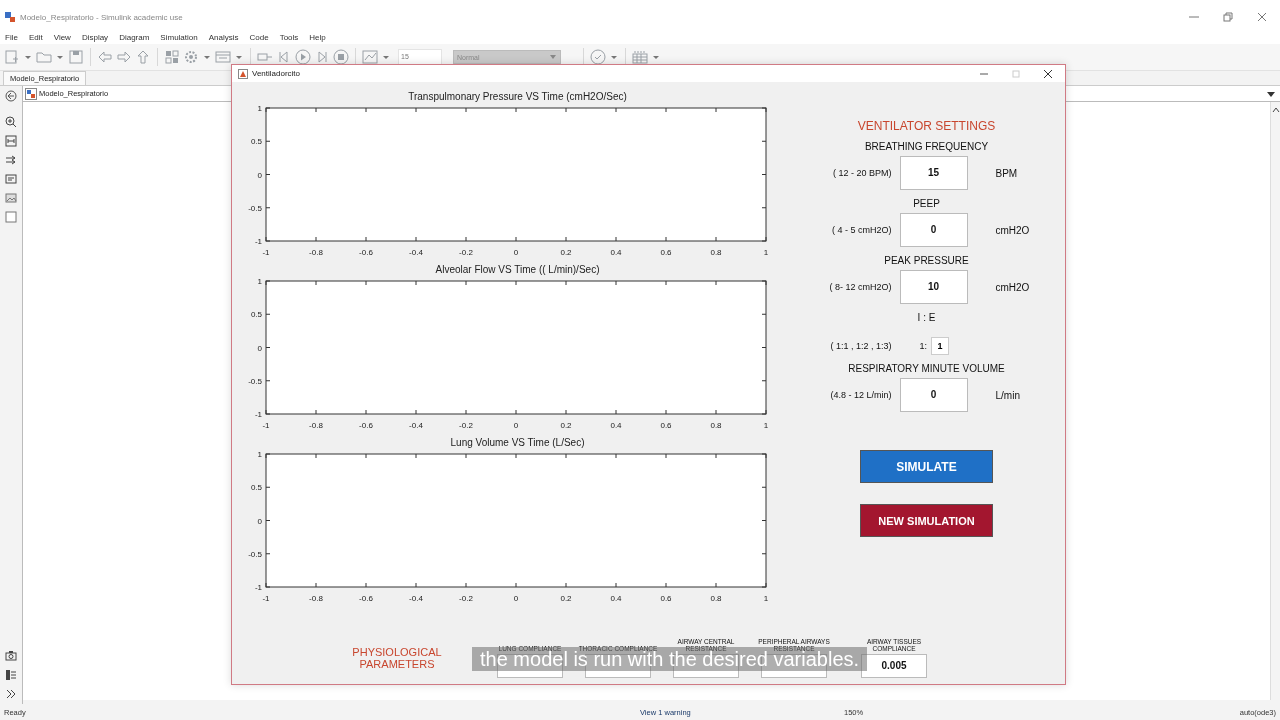 The width and height of the screenshot is (1280, 720). What do you see at coordinates (1012, 287) in the screenshot?
I see `unit-label: cmH2O` at bounding box center [1012, 287].